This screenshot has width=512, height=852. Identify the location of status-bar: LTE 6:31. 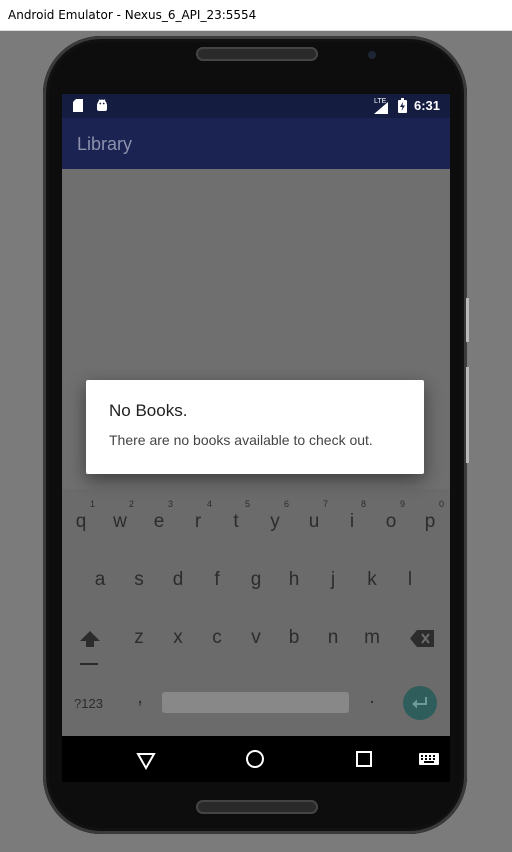
(256, 106).